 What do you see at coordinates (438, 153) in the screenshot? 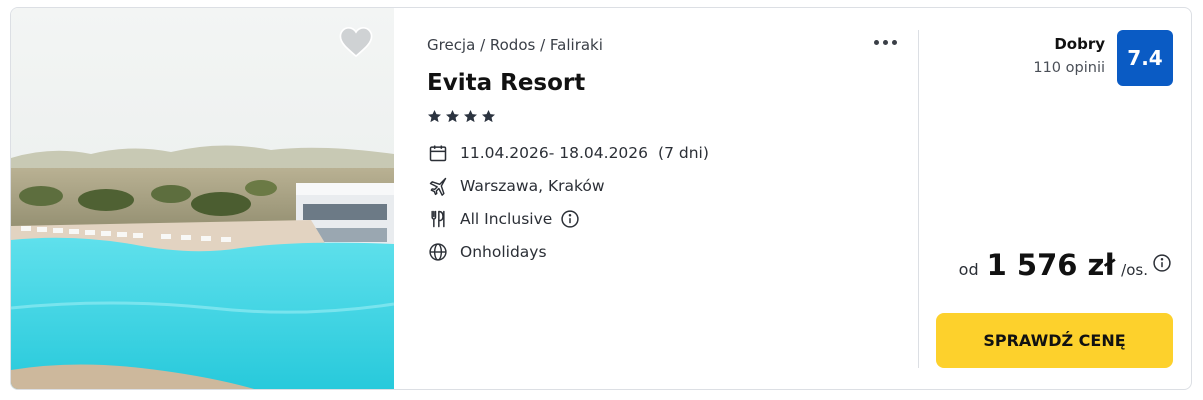
I see `calendar-icon` at bounding box center [438, 153].